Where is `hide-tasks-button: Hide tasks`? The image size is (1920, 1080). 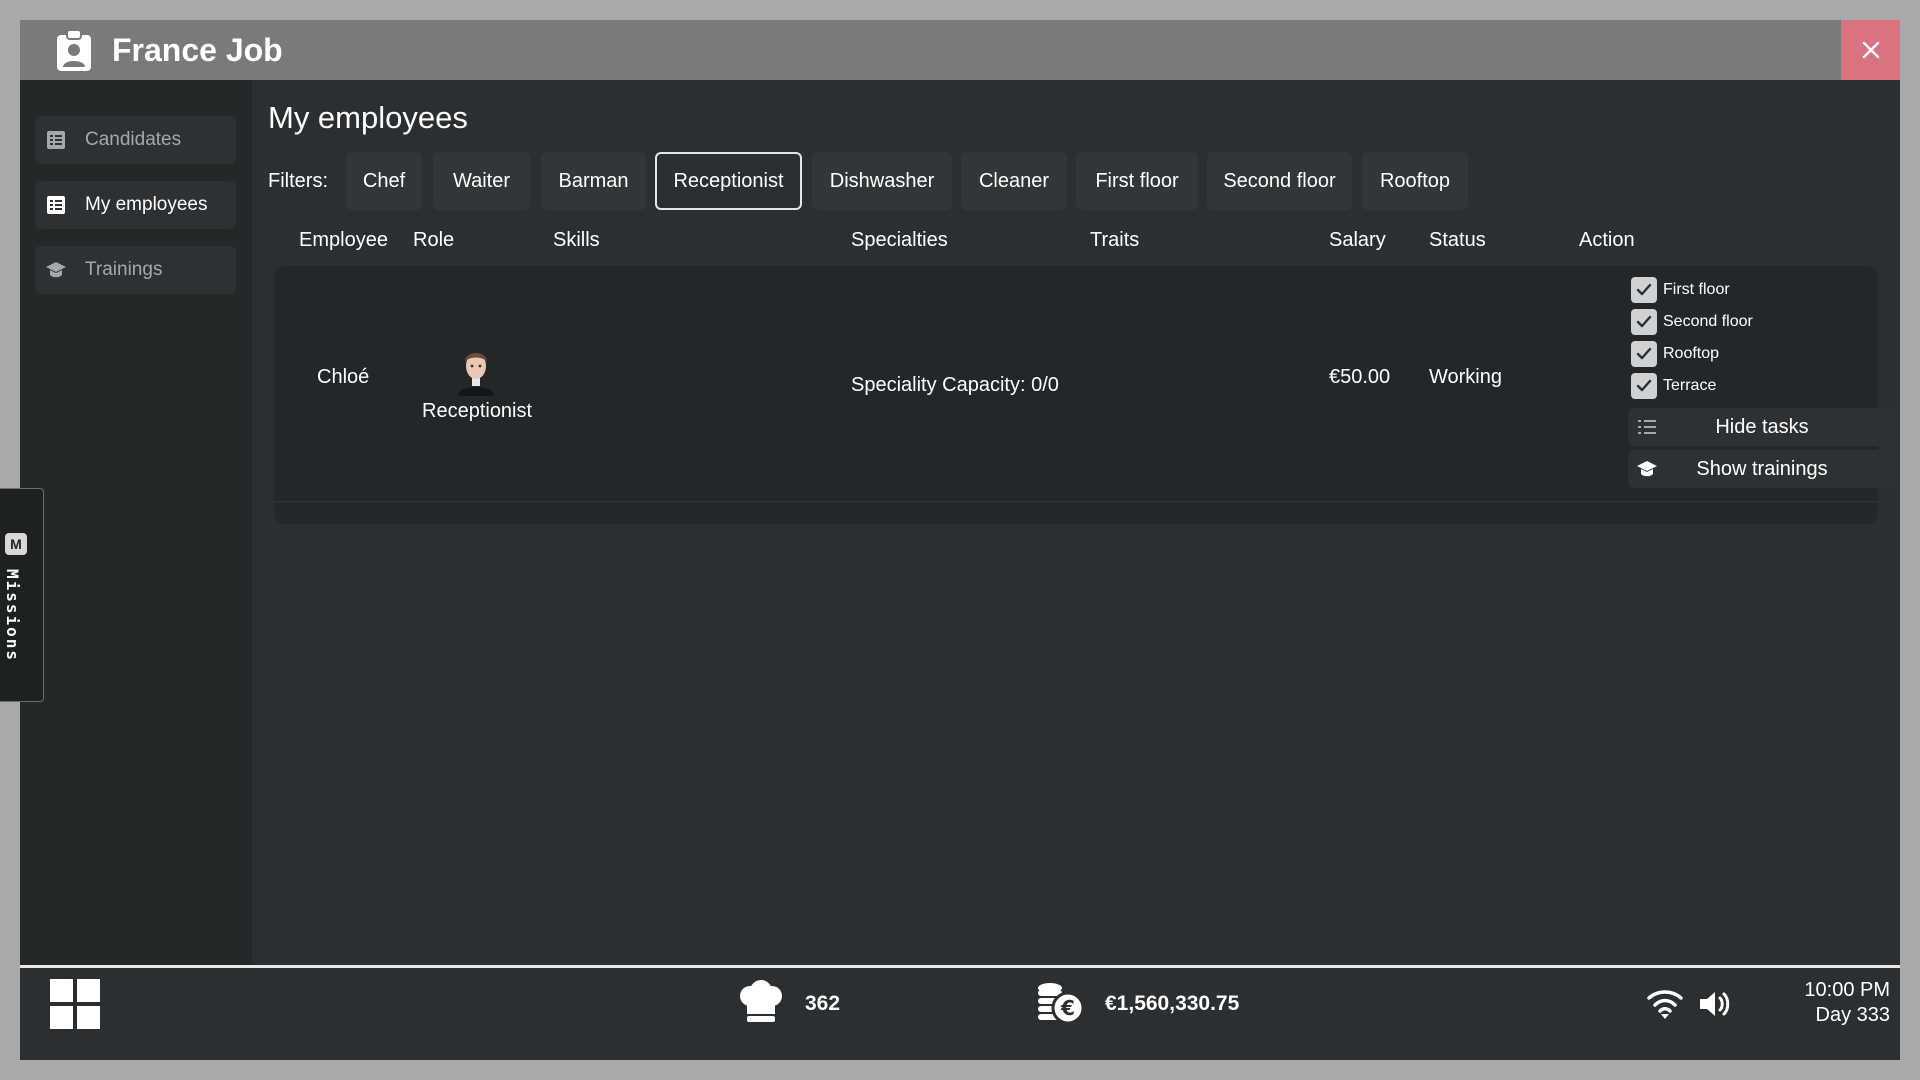 hide-tasks-button: Hide tasks is located at coordinates (1762, 427).